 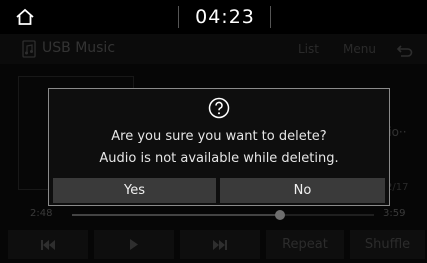 I want to click on home-icon, so click(x=25, y=16).